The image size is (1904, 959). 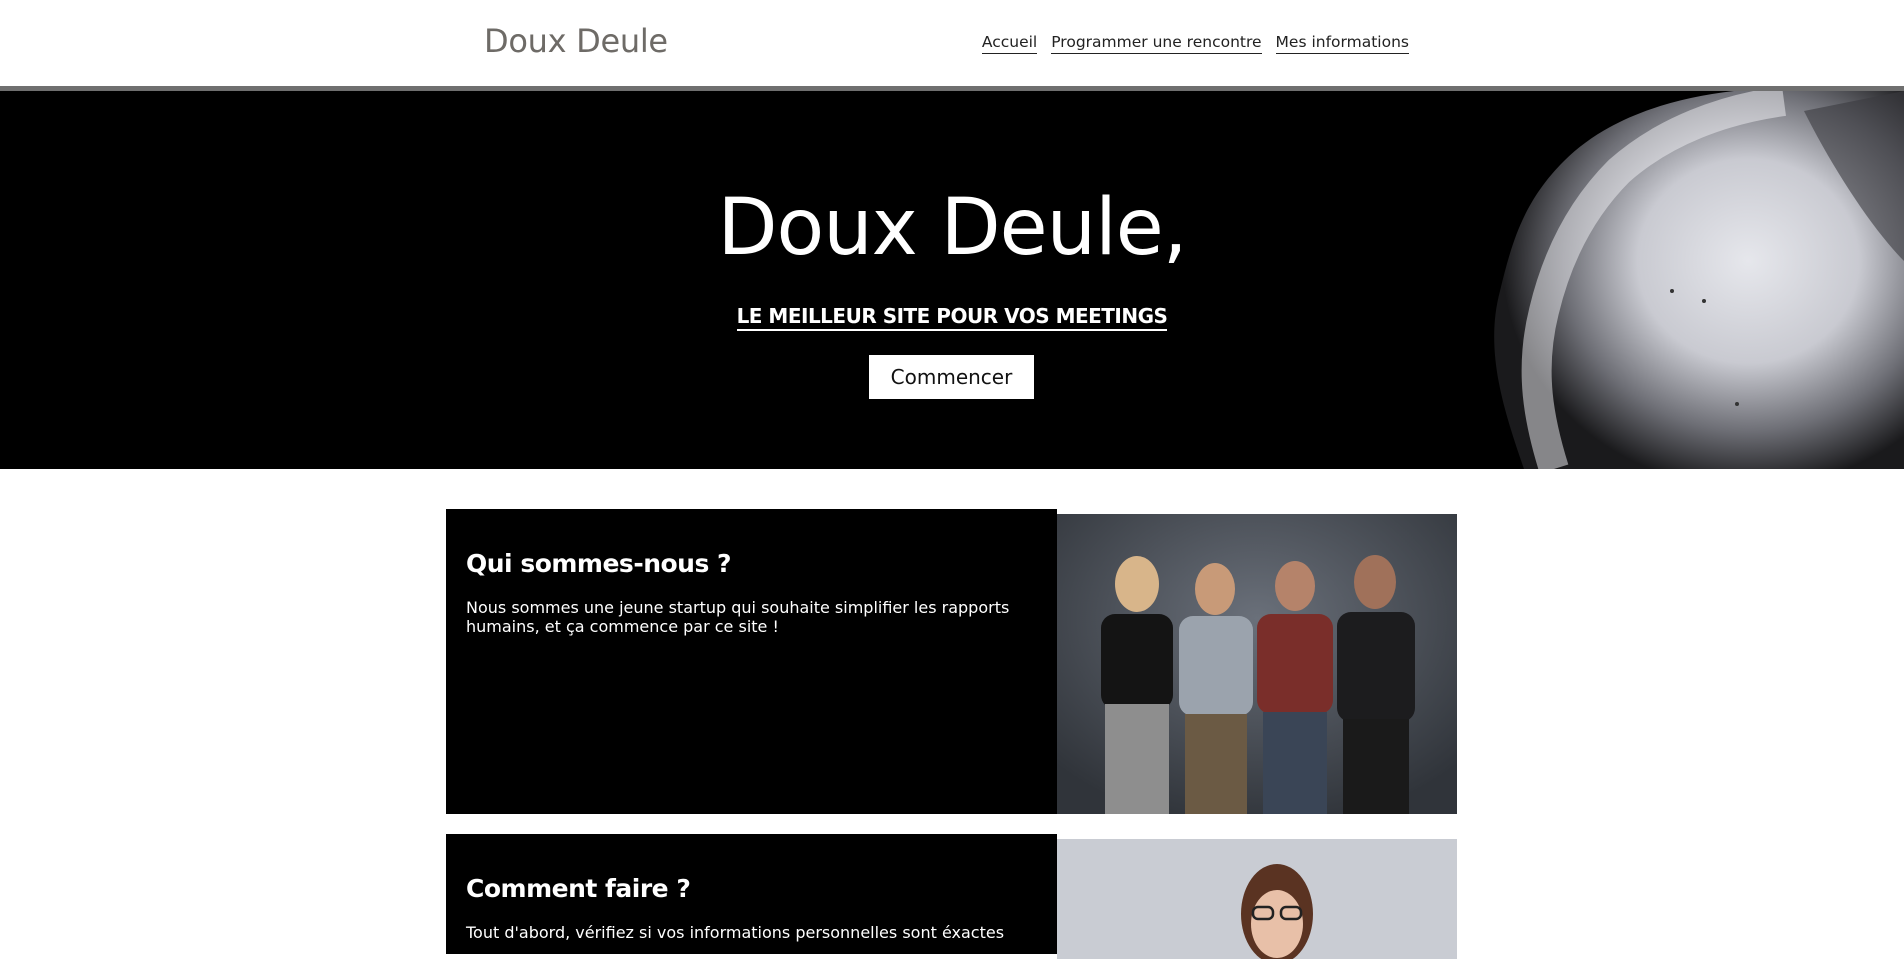 I want to click on hero-abstract-image, so click(x=1654, y=280).